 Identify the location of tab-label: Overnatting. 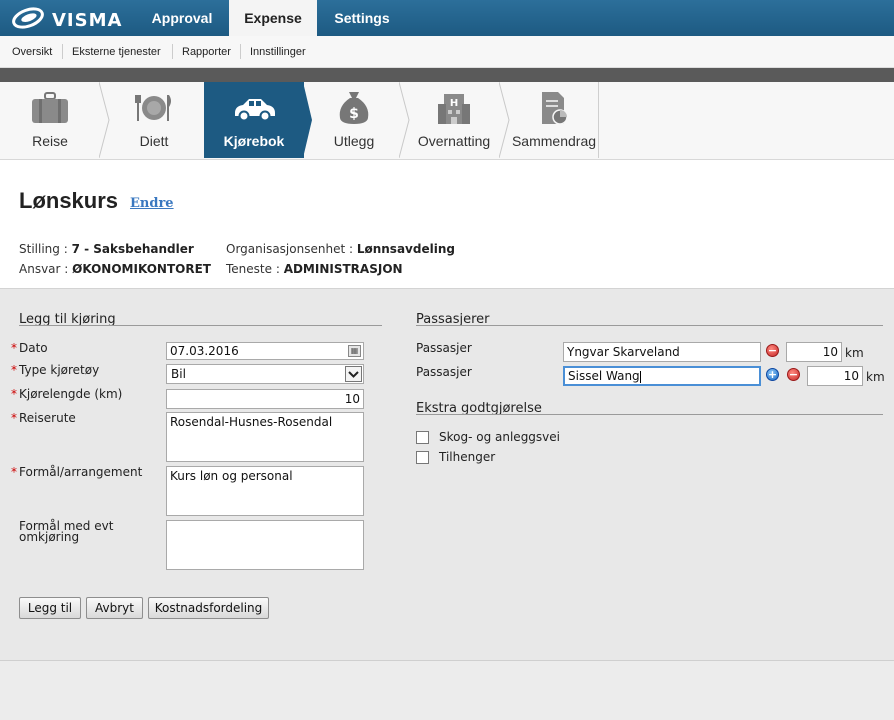
(454, 141).